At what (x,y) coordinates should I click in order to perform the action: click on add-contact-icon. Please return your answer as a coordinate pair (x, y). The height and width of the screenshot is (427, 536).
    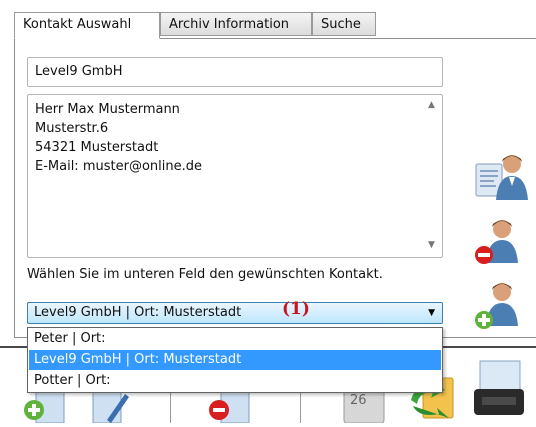
    Looking at the image, I should click on (497, 304).